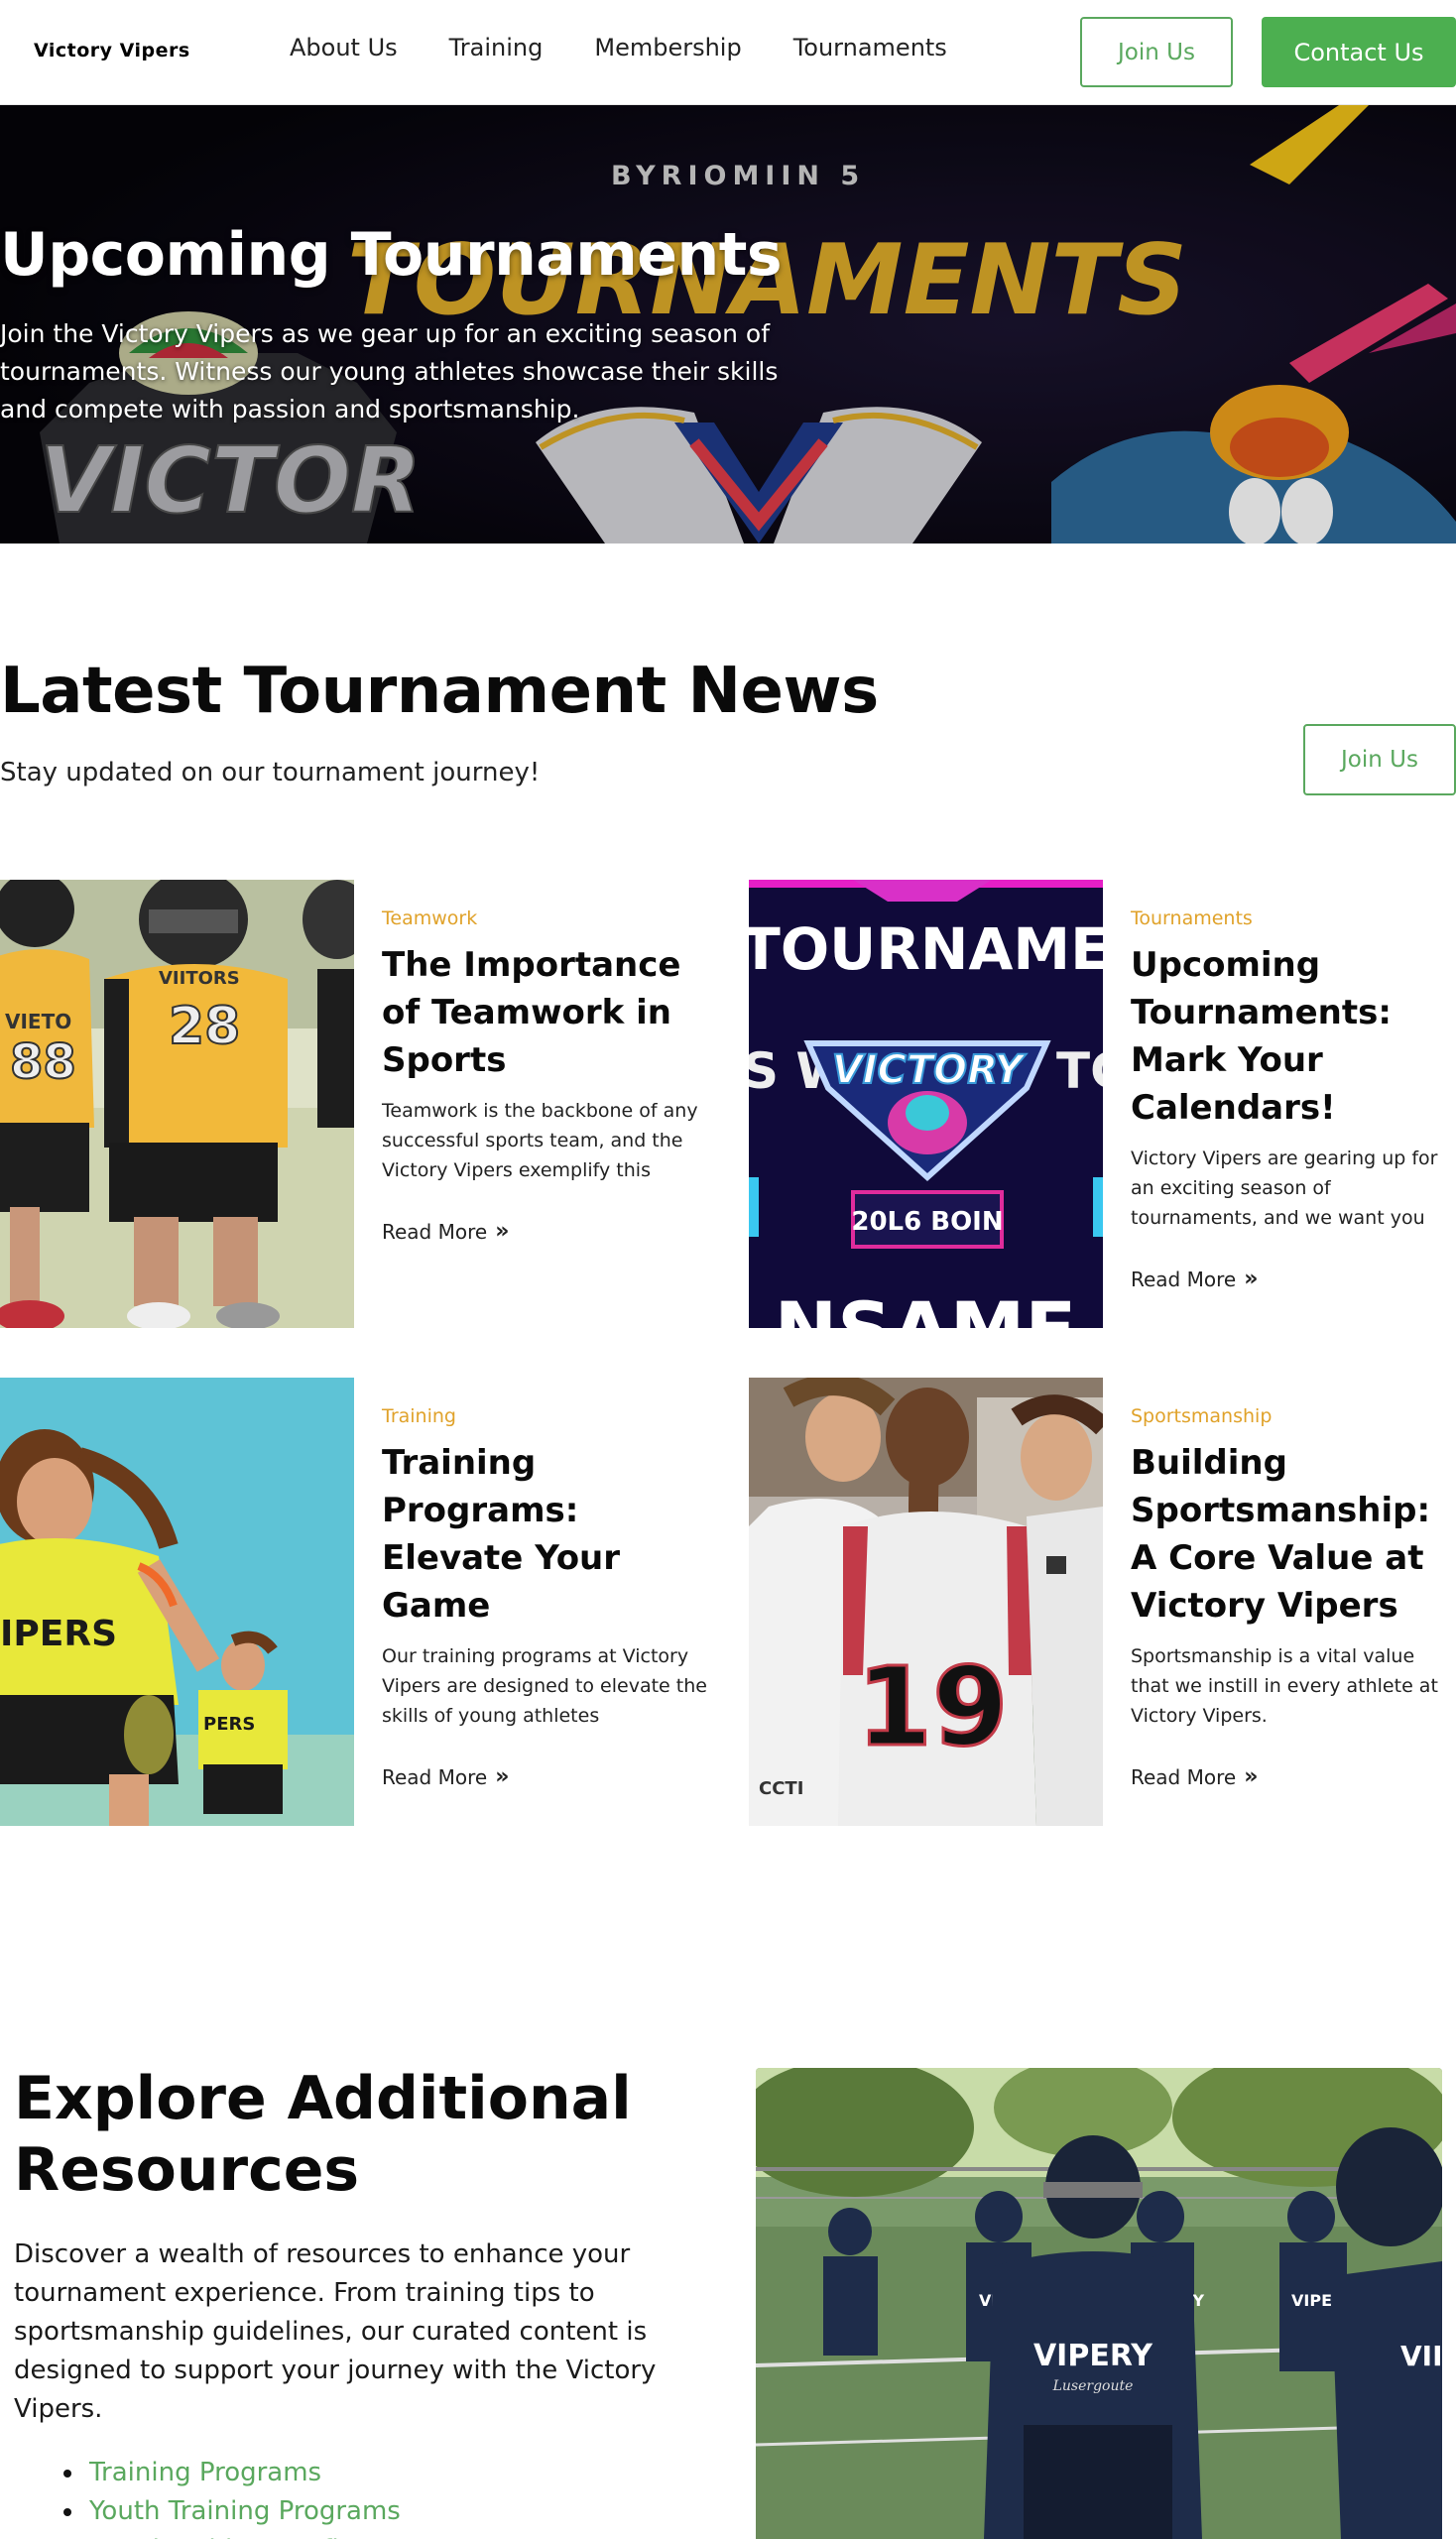 The image size is (1456, 2539). I want to click on card-category: Training, so click(545, 1416).